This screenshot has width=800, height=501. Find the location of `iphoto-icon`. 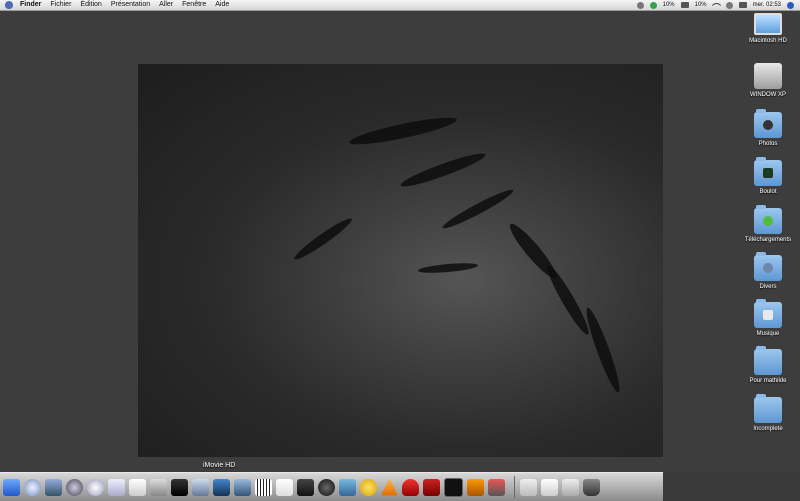

iphoto-icon is located at coordinates (158, 487).